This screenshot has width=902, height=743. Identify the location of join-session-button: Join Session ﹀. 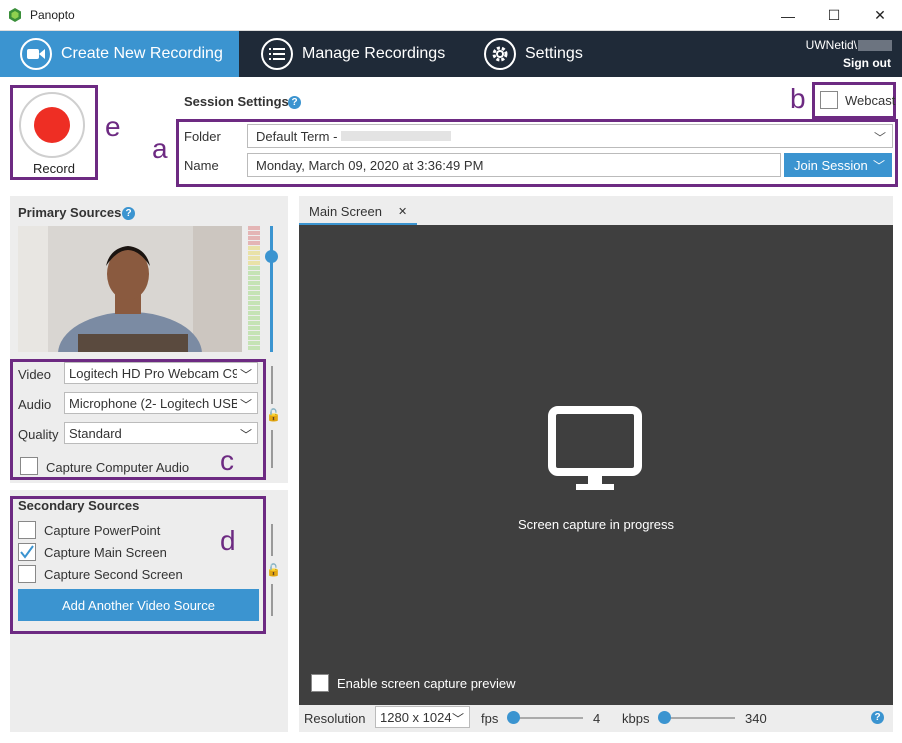
(838, 165).